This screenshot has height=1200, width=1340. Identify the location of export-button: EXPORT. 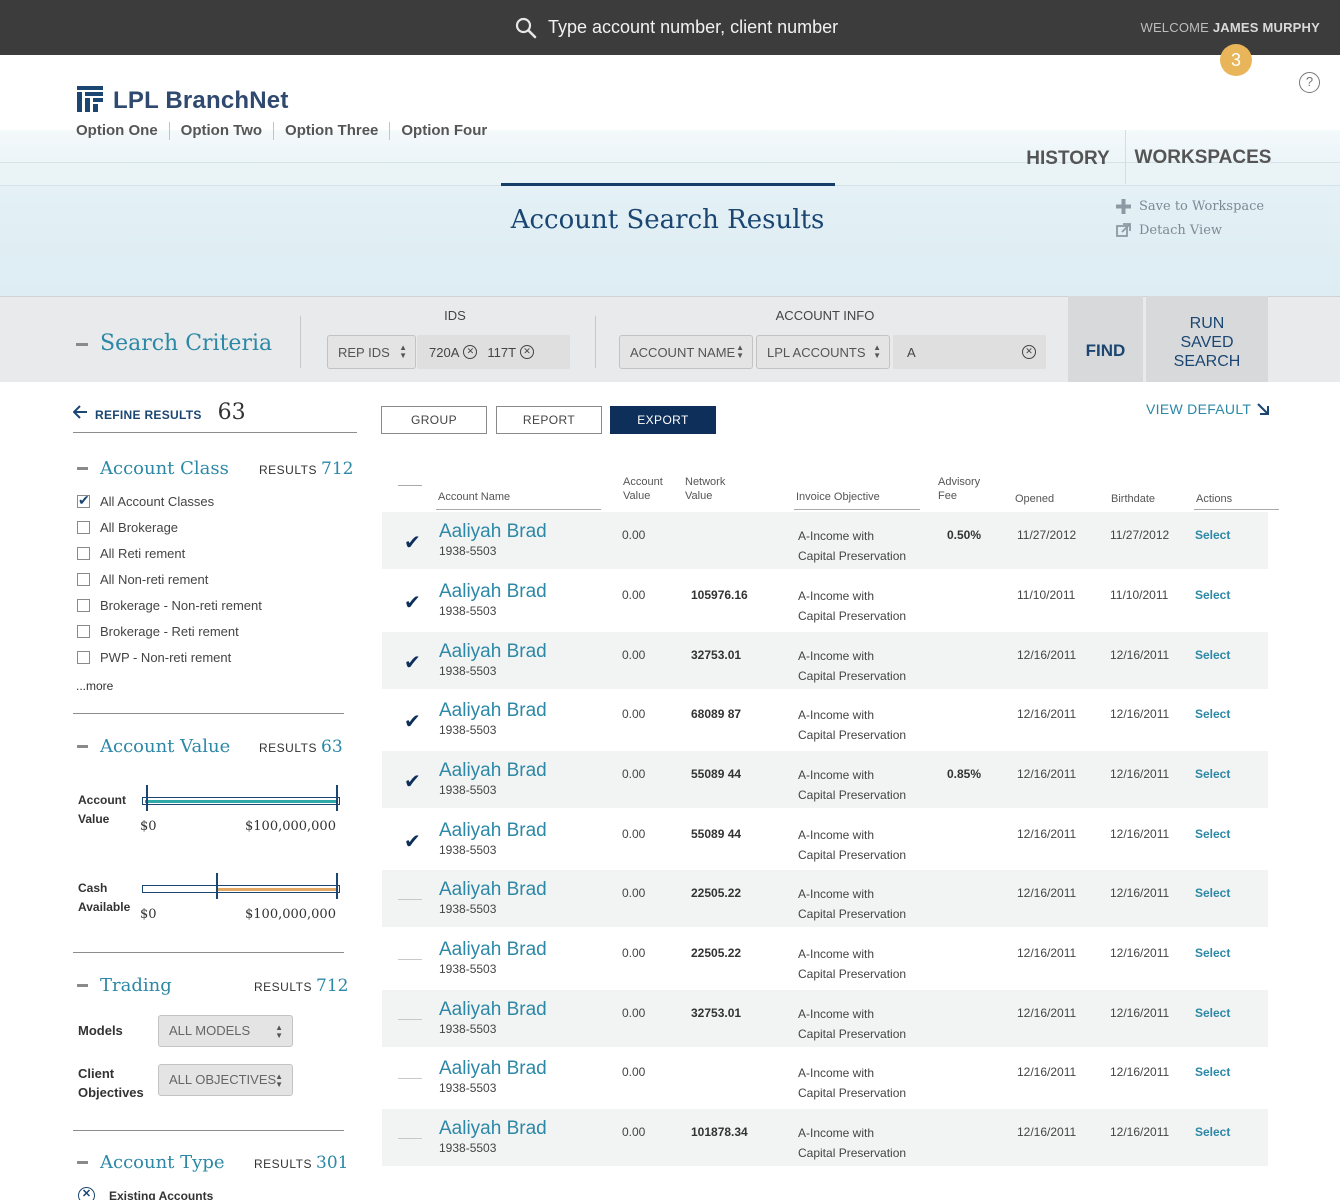
(663, 420).